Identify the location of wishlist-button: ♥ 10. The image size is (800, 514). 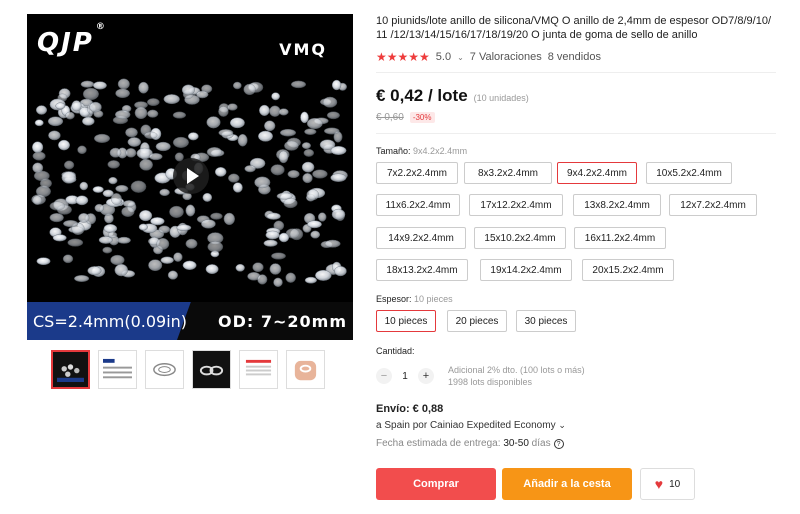
(667, 484).